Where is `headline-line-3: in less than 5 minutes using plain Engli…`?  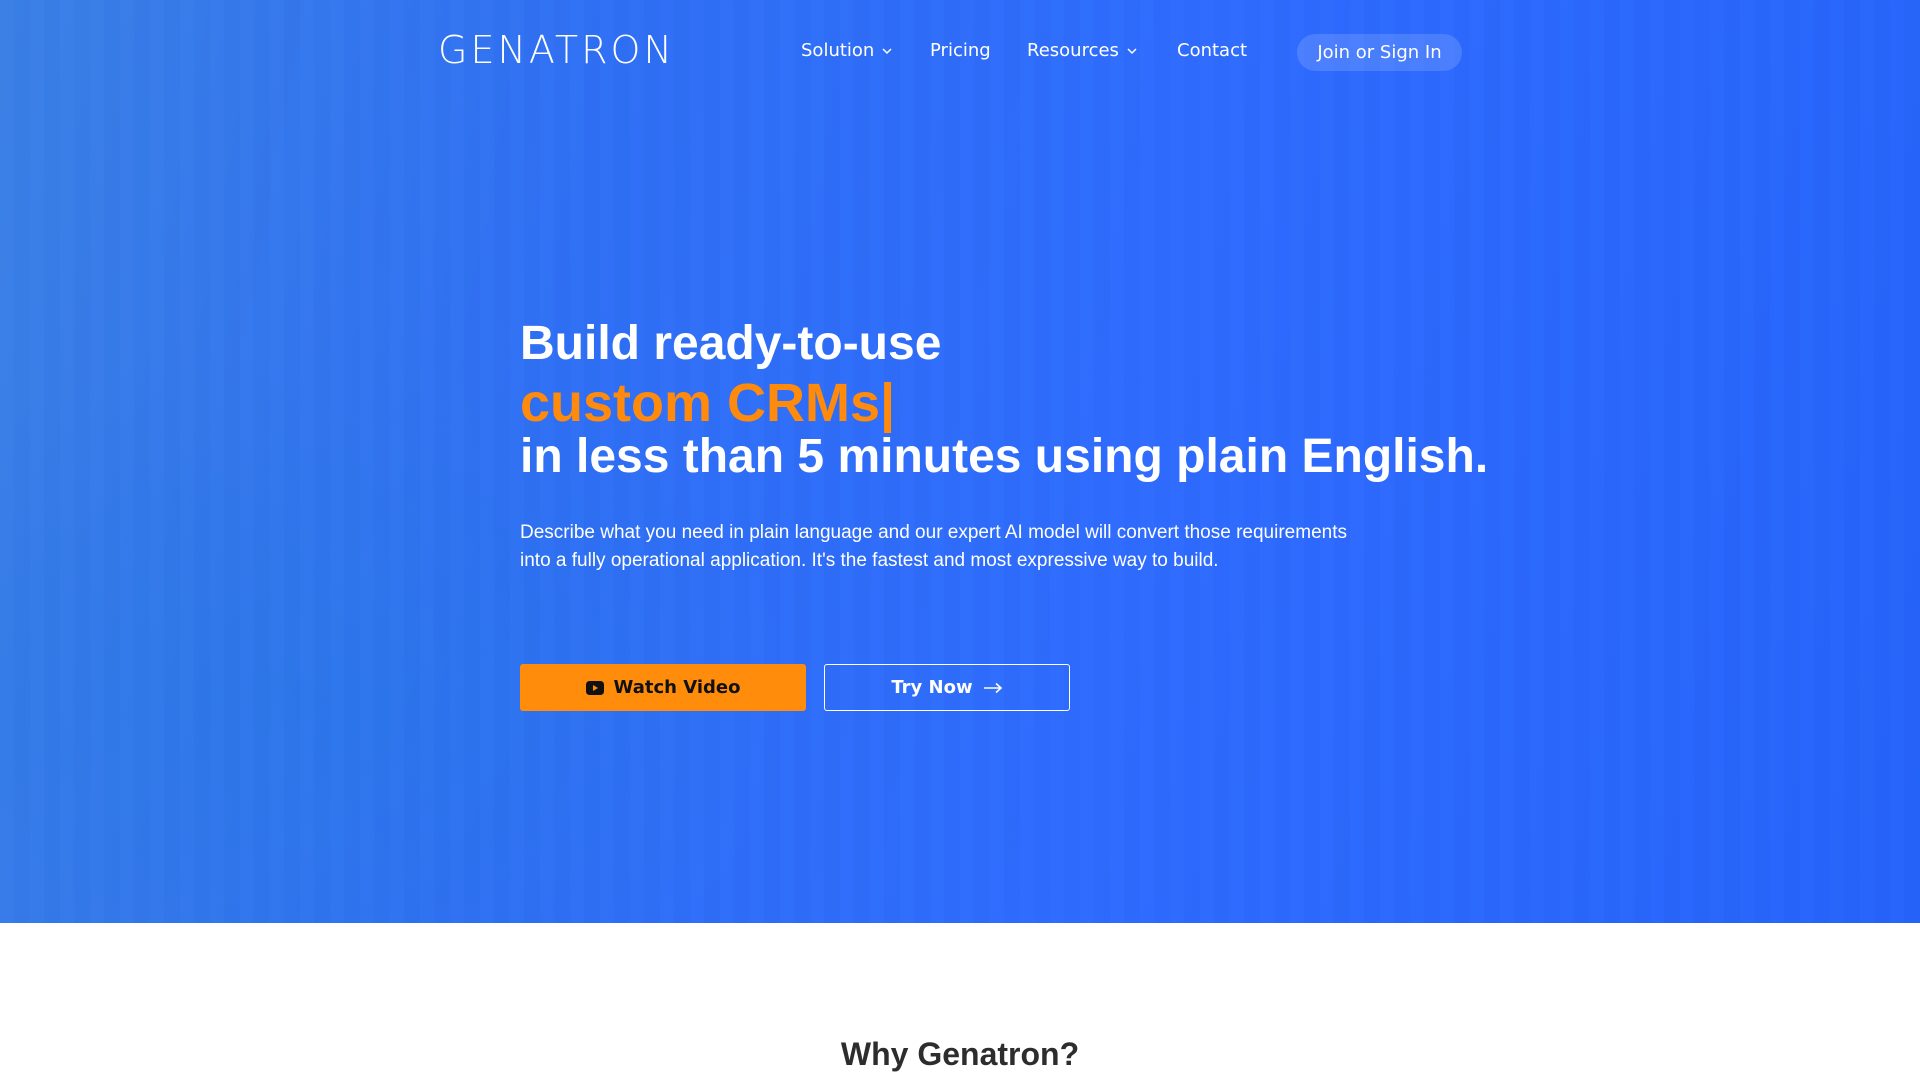 headline-line-3: in less than 5 minutes using plain Engli… is located at coordinates (1004, 456).